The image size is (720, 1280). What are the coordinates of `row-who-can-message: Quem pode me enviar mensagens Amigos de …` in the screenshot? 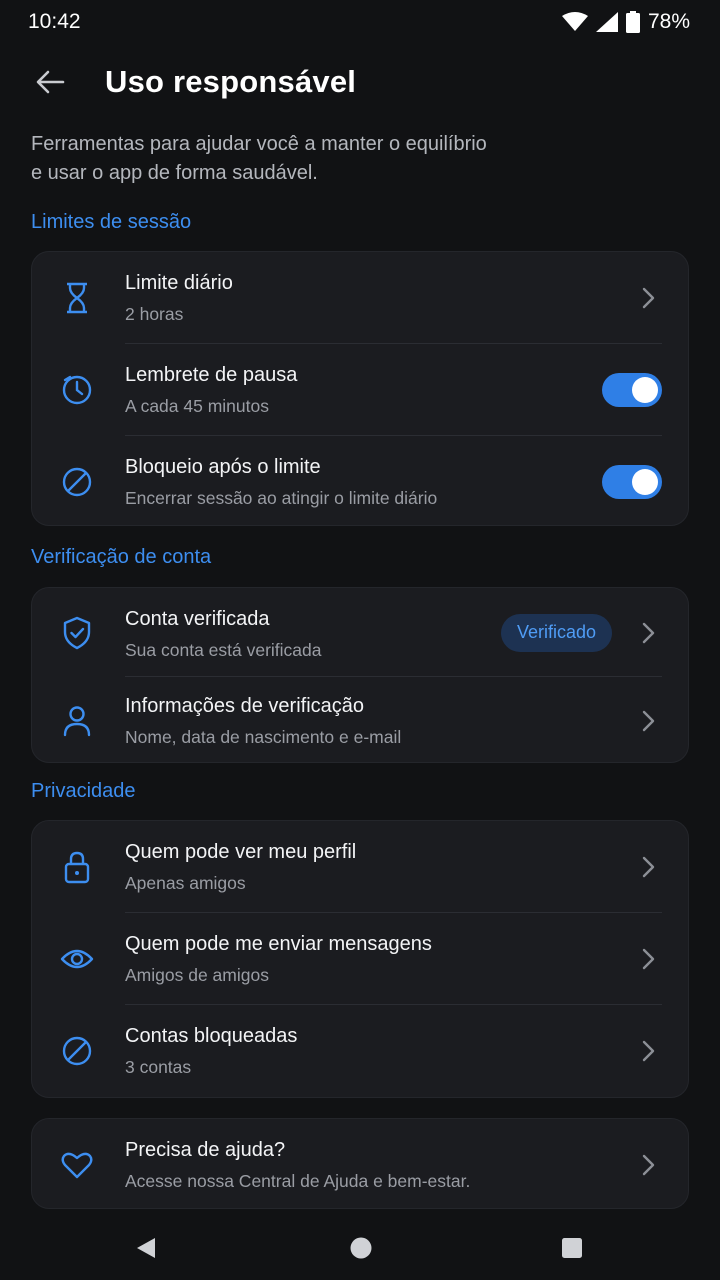 It's located at (360, 959).